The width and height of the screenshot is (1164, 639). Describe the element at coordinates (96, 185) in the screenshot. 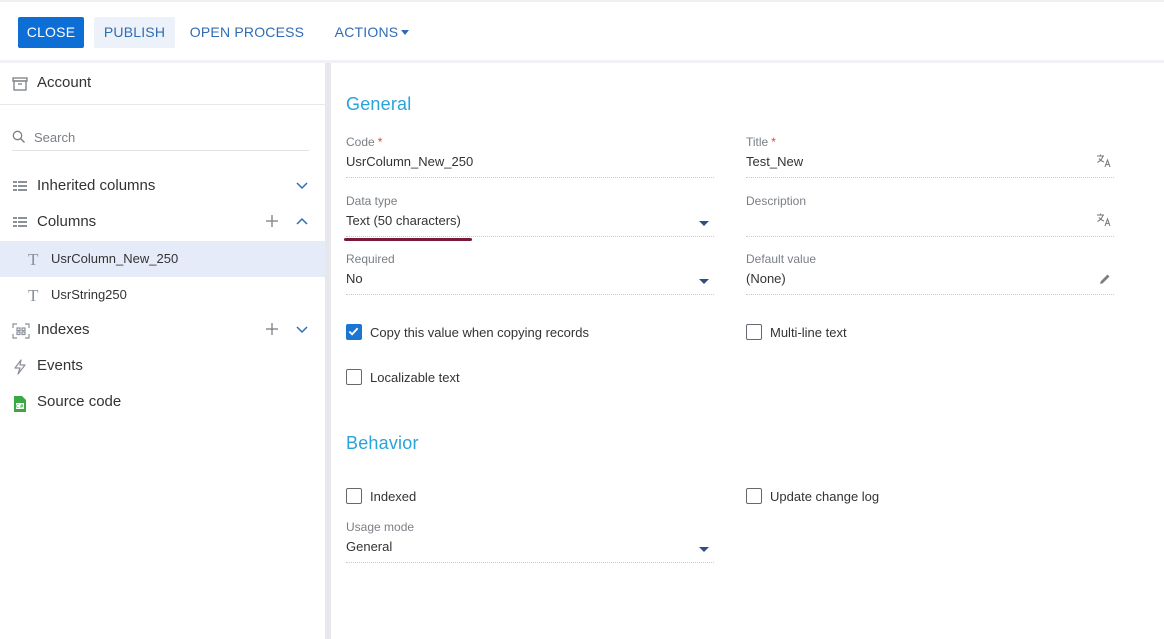

I see `sidebar-item-label: Inherited columns` at that location.